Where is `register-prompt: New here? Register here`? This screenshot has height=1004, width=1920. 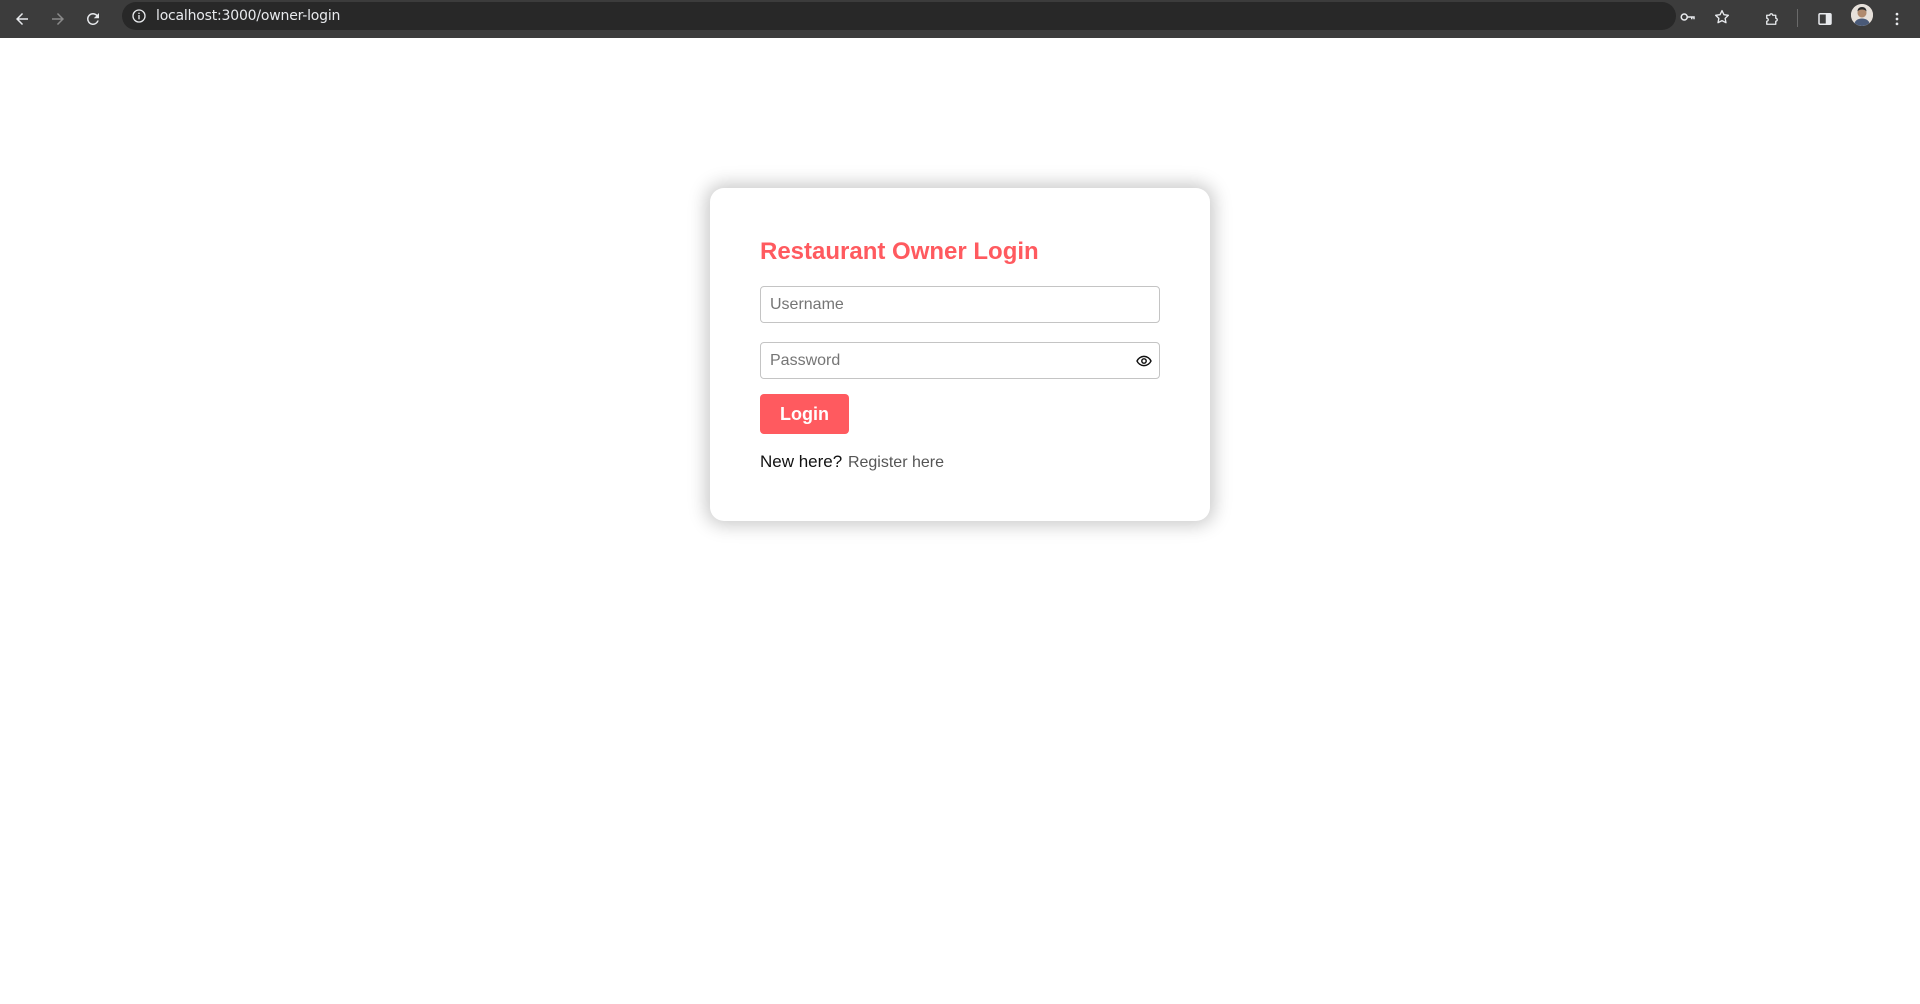
register-prompt: New here? Register here is located at coordinates (852, 462).